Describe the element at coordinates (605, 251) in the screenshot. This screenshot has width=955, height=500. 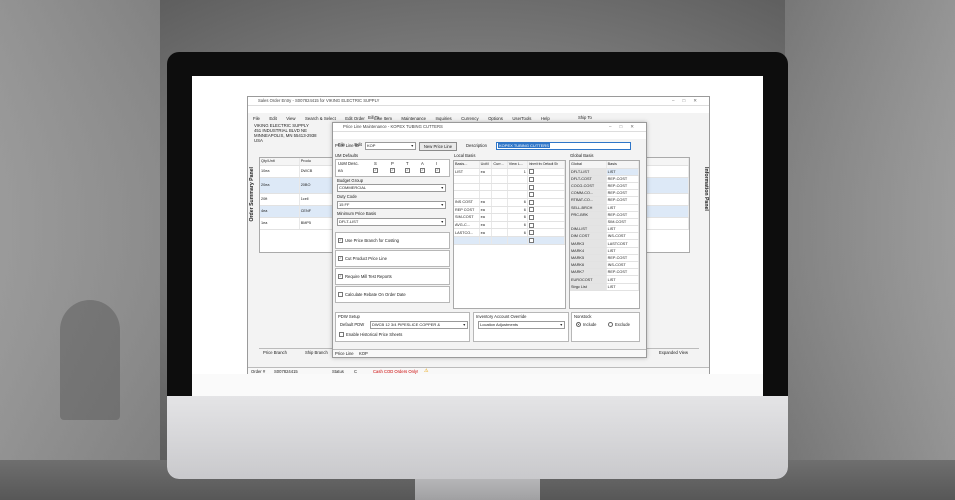
I see `table-row: MARK4 LIST` at that location.